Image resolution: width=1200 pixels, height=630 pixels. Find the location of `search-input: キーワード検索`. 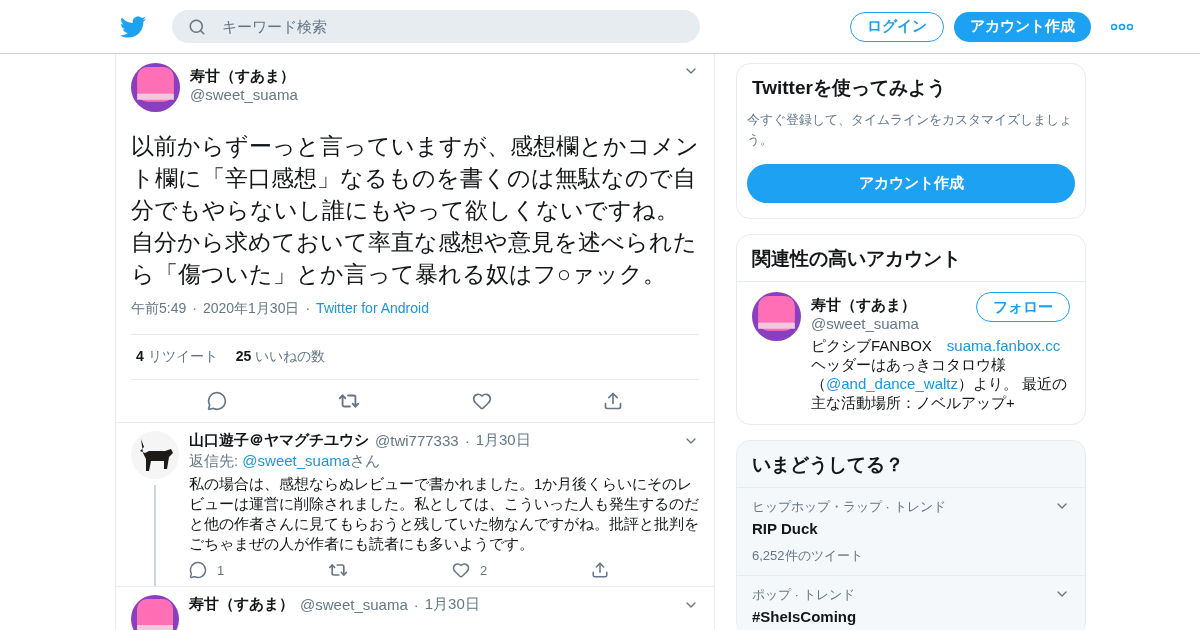

search-input: キーワード検索 is located at coordinates (460, 26).